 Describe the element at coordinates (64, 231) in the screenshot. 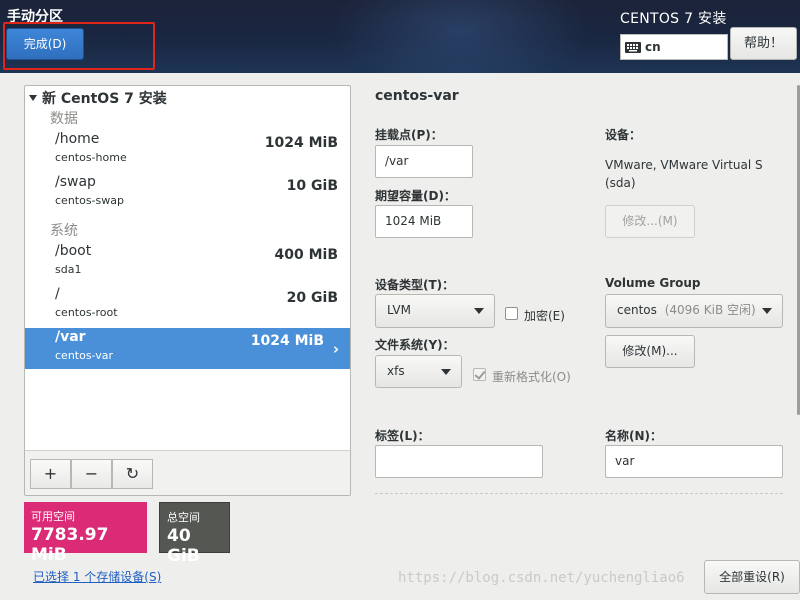

I see `section-label-system: 系统` at that location.